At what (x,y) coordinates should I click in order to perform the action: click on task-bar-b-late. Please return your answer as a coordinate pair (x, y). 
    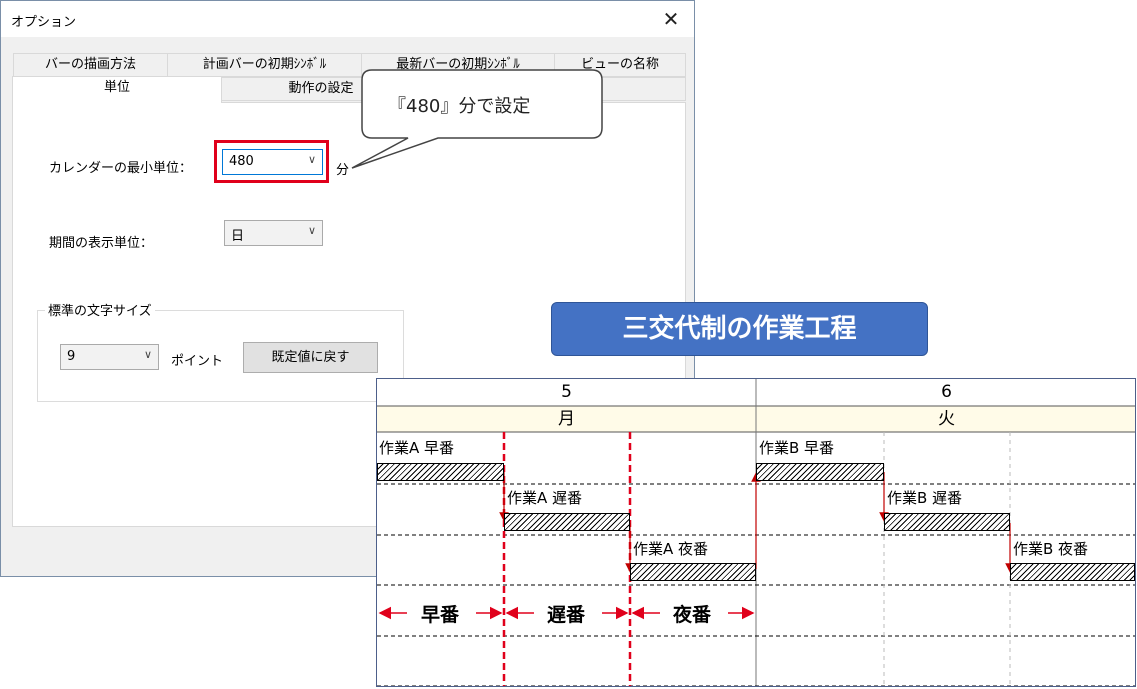
    Looking at the image, I should click on (947, 522).